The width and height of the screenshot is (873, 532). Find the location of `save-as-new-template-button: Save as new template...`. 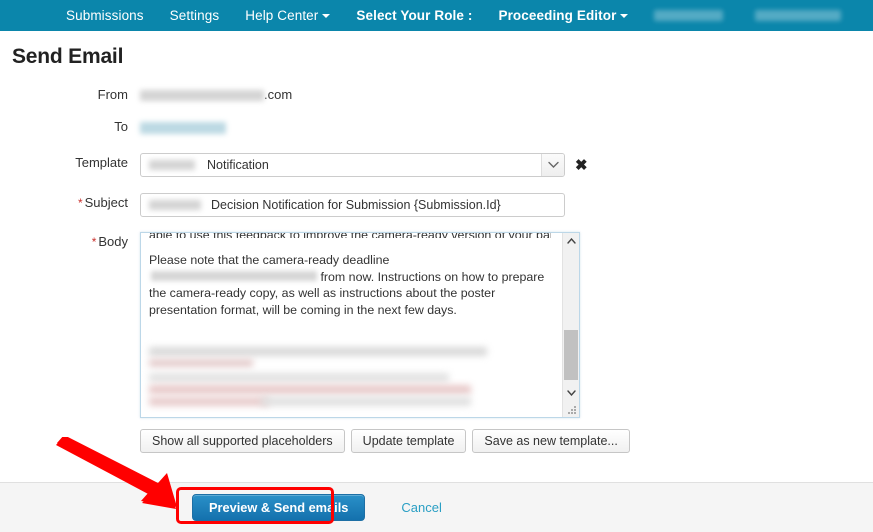

save-as-new-template-button: Save as new template... is located at coordinates (551, 441).